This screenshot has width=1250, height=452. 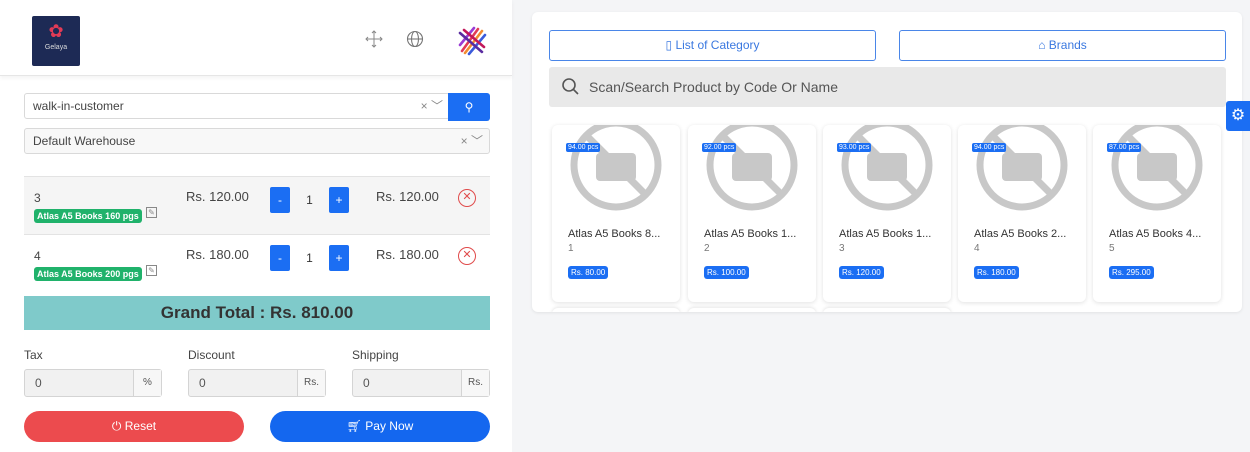 What do you see at coordinates (389, 426) in the screenshot?
I see `pay-now-label: Pay Now` at bounding box center [389, 426].